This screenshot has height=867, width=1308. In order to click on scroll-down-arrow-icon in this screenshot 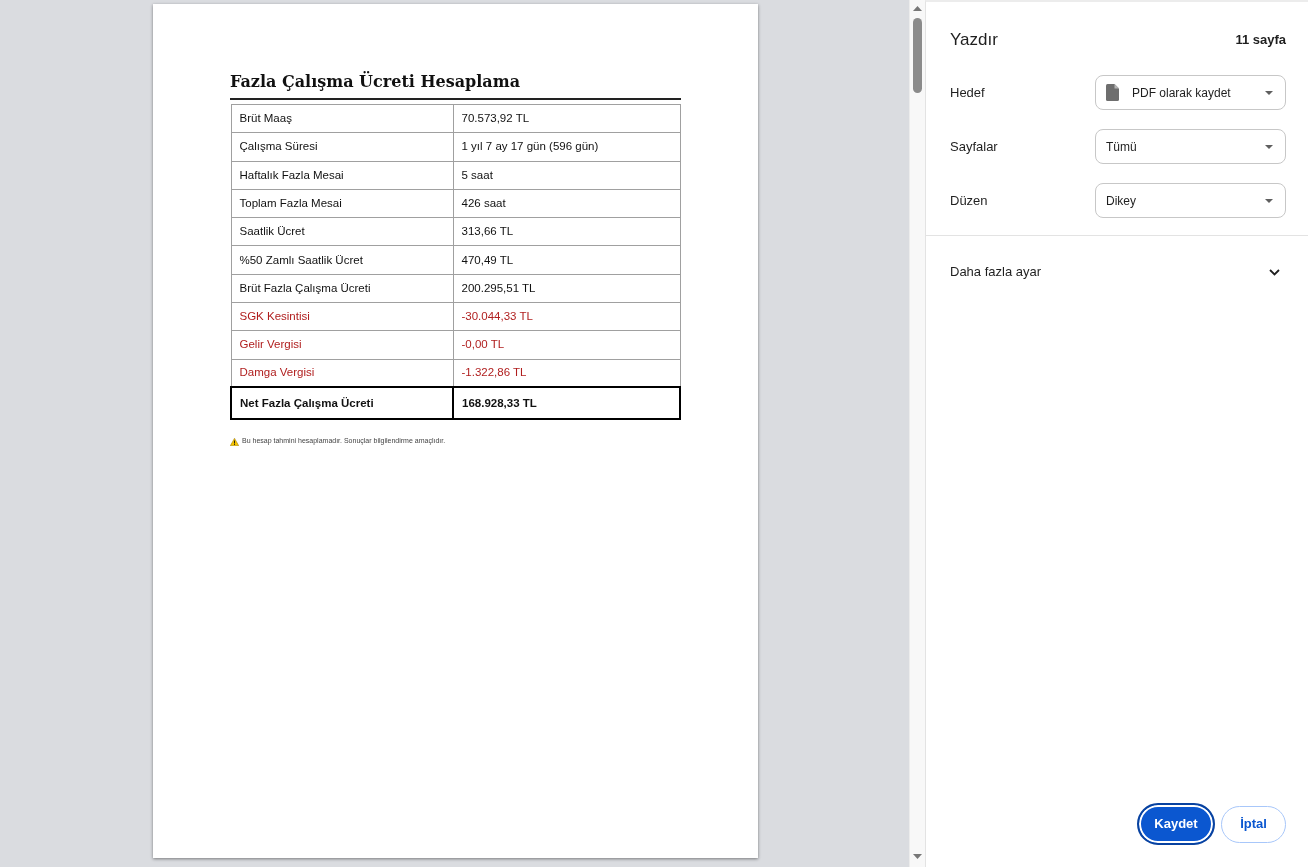, I will do `click(917, 856)`.